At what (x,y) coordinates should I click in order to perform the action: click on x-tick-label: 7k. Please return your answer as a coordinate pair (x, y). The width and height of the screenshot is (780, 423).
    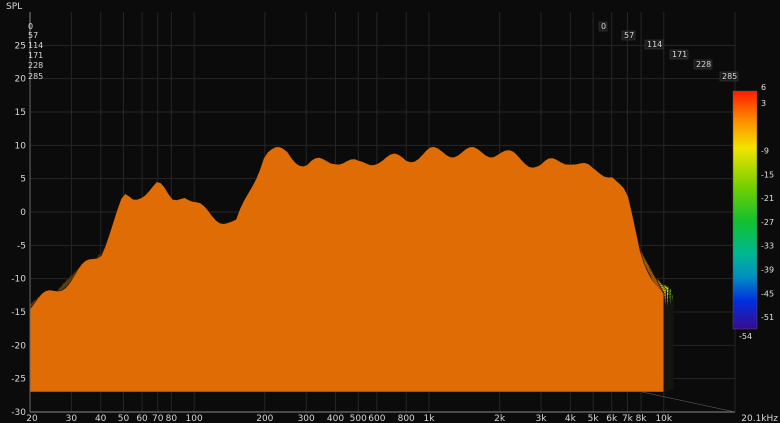
    Looking at the image, I should click on (628, 418).